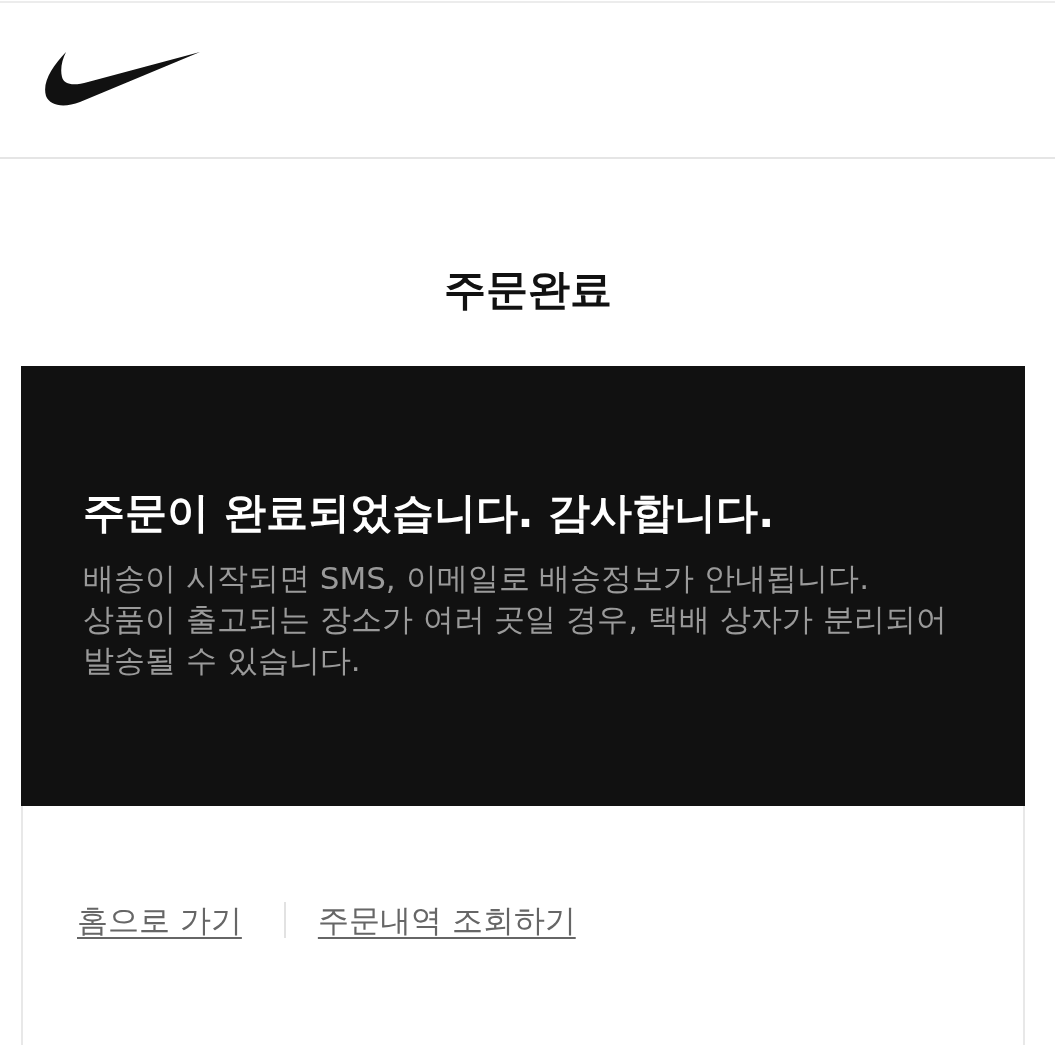  I want to click on swoosh-logo-icon, so click(122, 80).